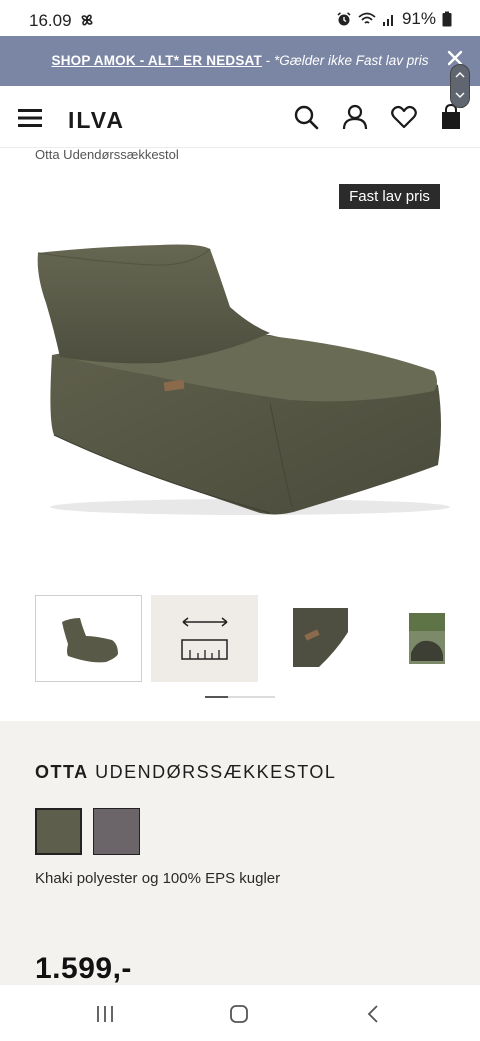 The width and height of the screenshot is (480, 1041). Describe the element at coordinates (460, 86) in the screenshot. I see `scroll-handle` at that location.